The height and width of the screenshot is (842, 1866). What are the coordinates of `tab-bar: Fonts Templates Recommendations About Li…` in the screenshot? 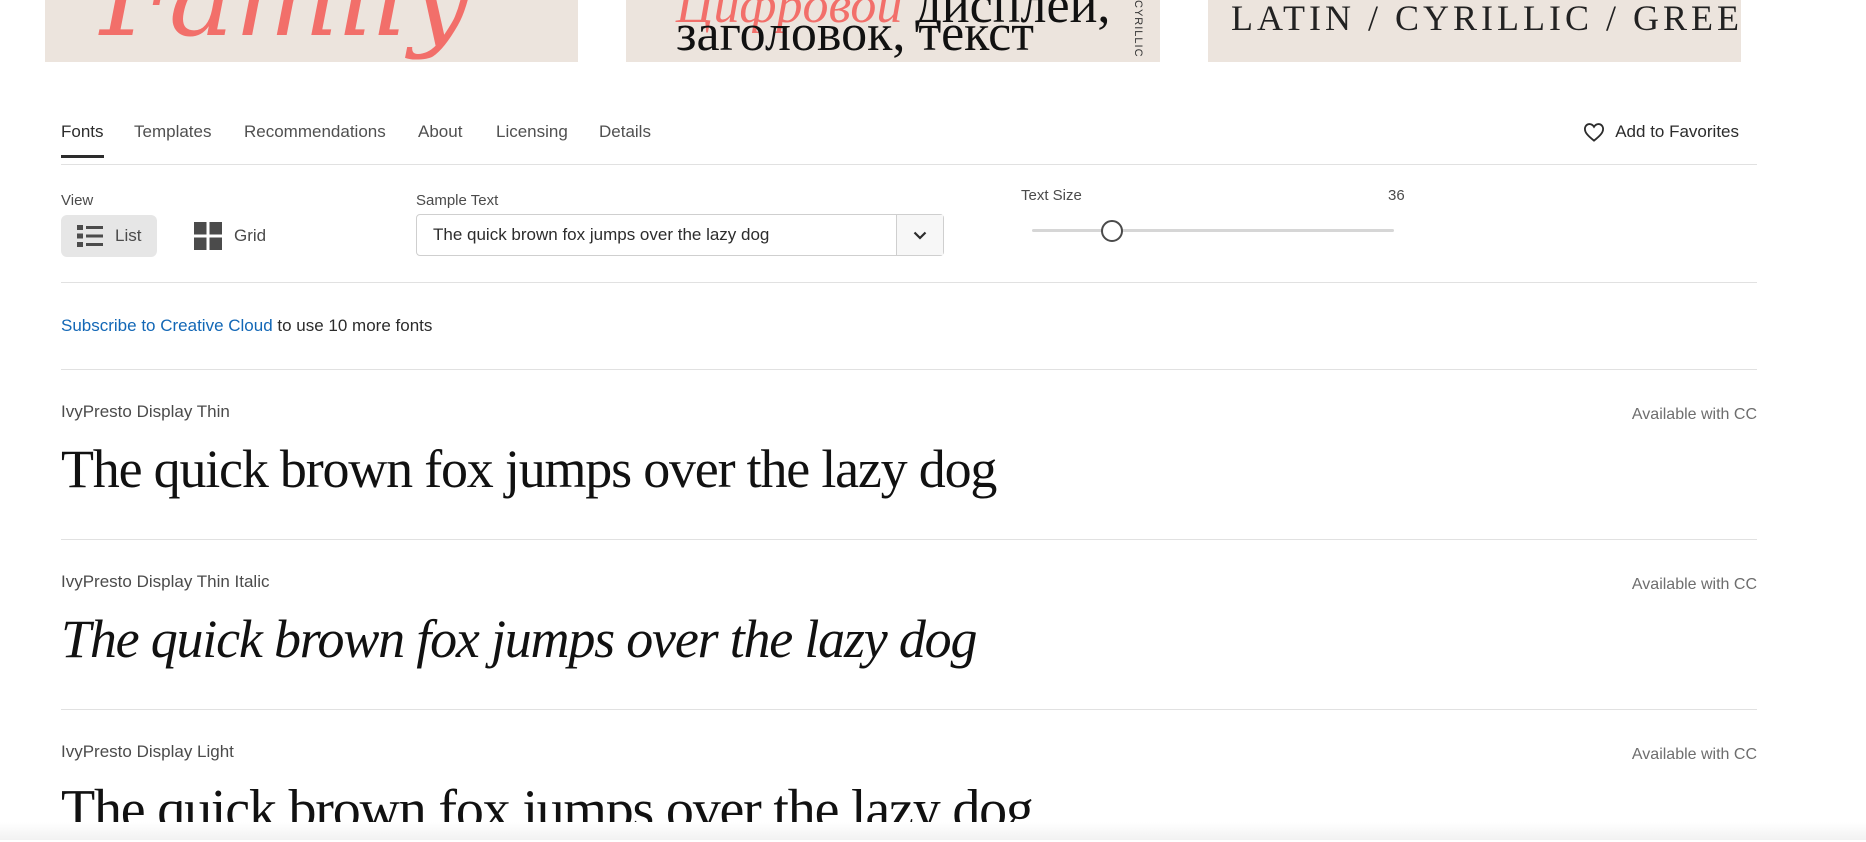 It's located at (909, 138).